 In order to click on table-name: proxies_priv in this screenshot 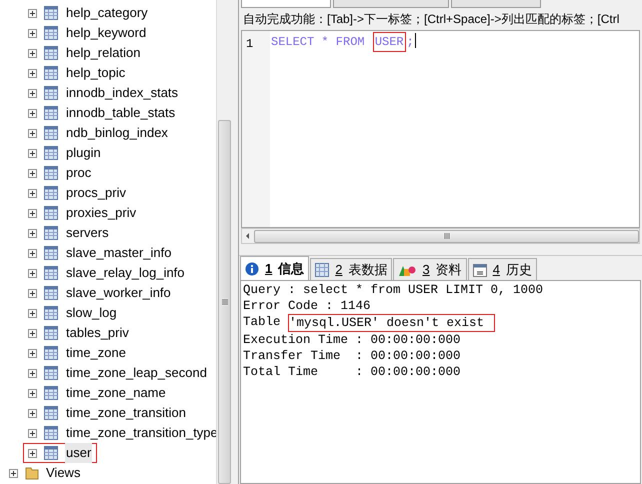, I will do `click(101, 213)`.